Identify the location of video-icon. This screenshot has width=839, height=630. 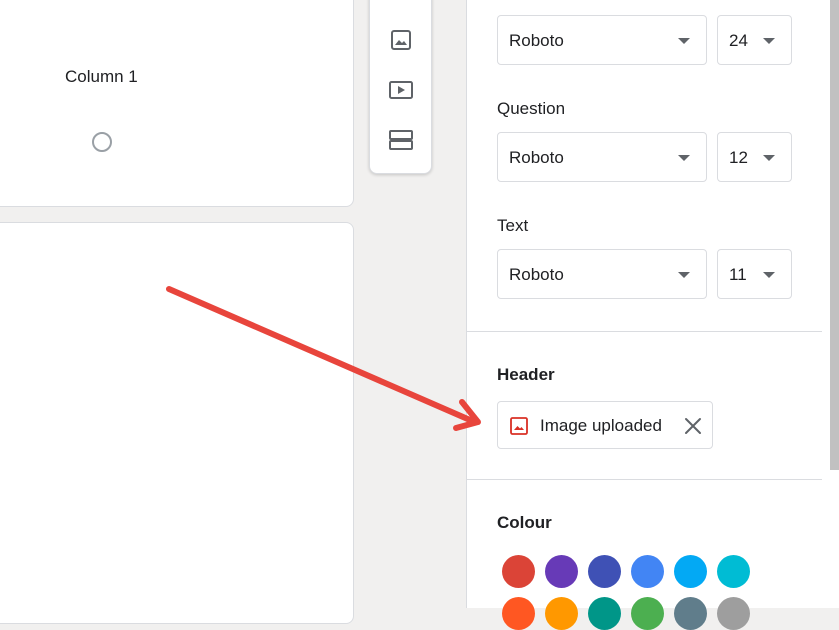
(401, 90).